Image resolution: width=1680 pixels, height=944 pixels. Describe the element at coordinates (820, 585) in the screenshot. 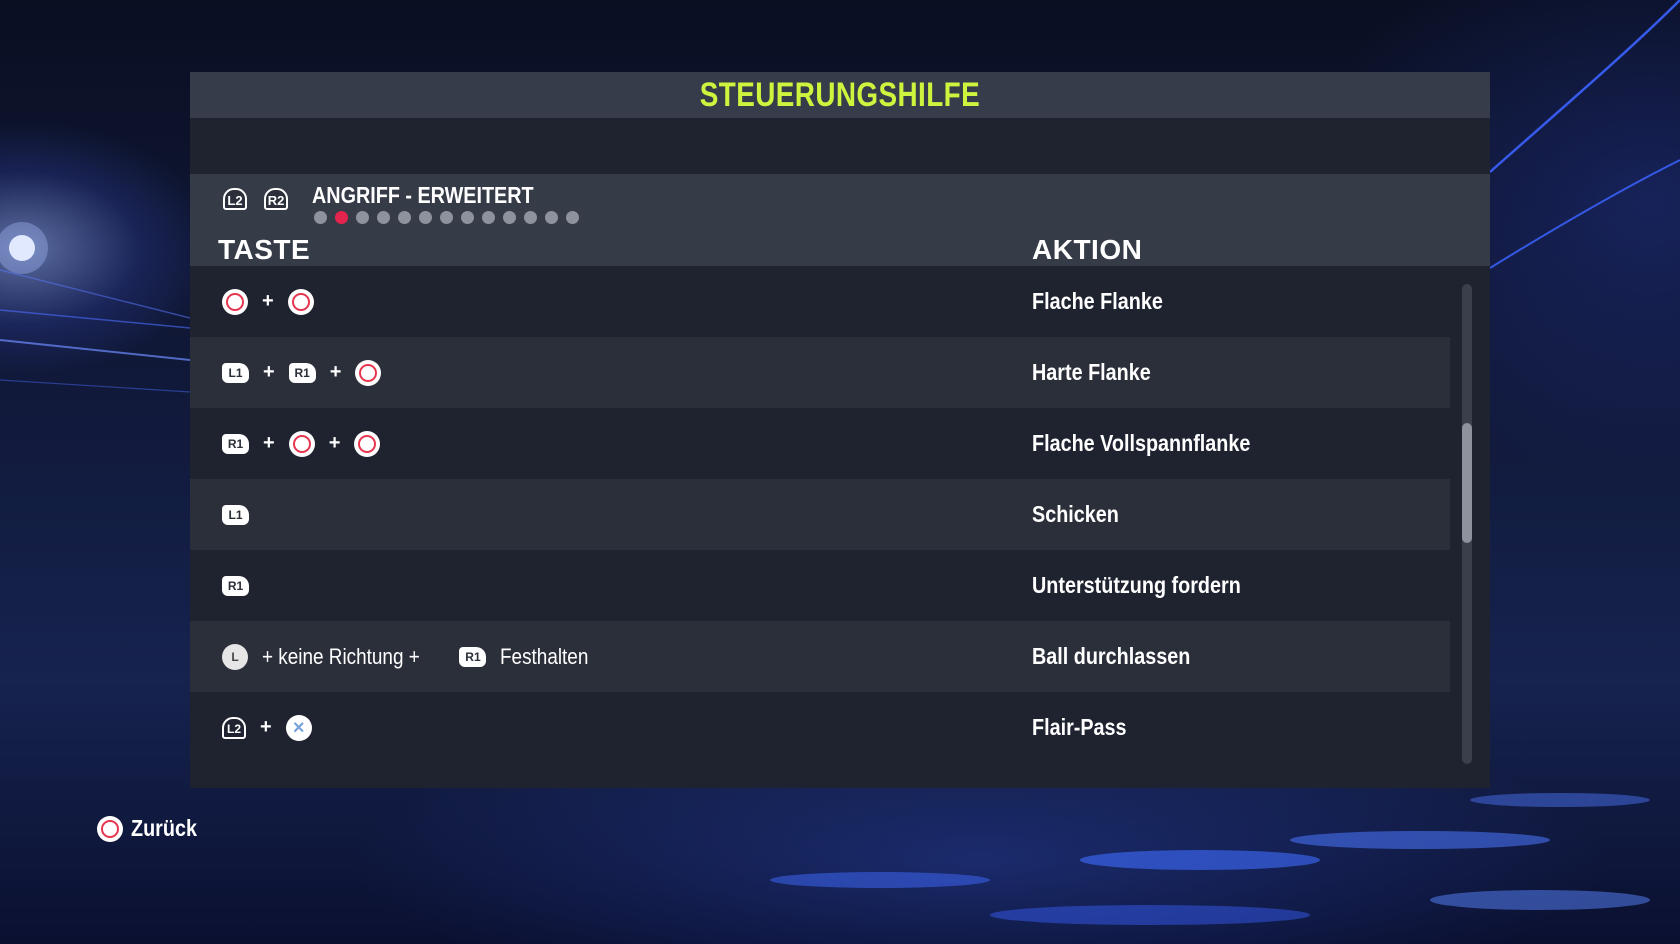

I see `control-row: R1 Unterstützung fordern` at that location.